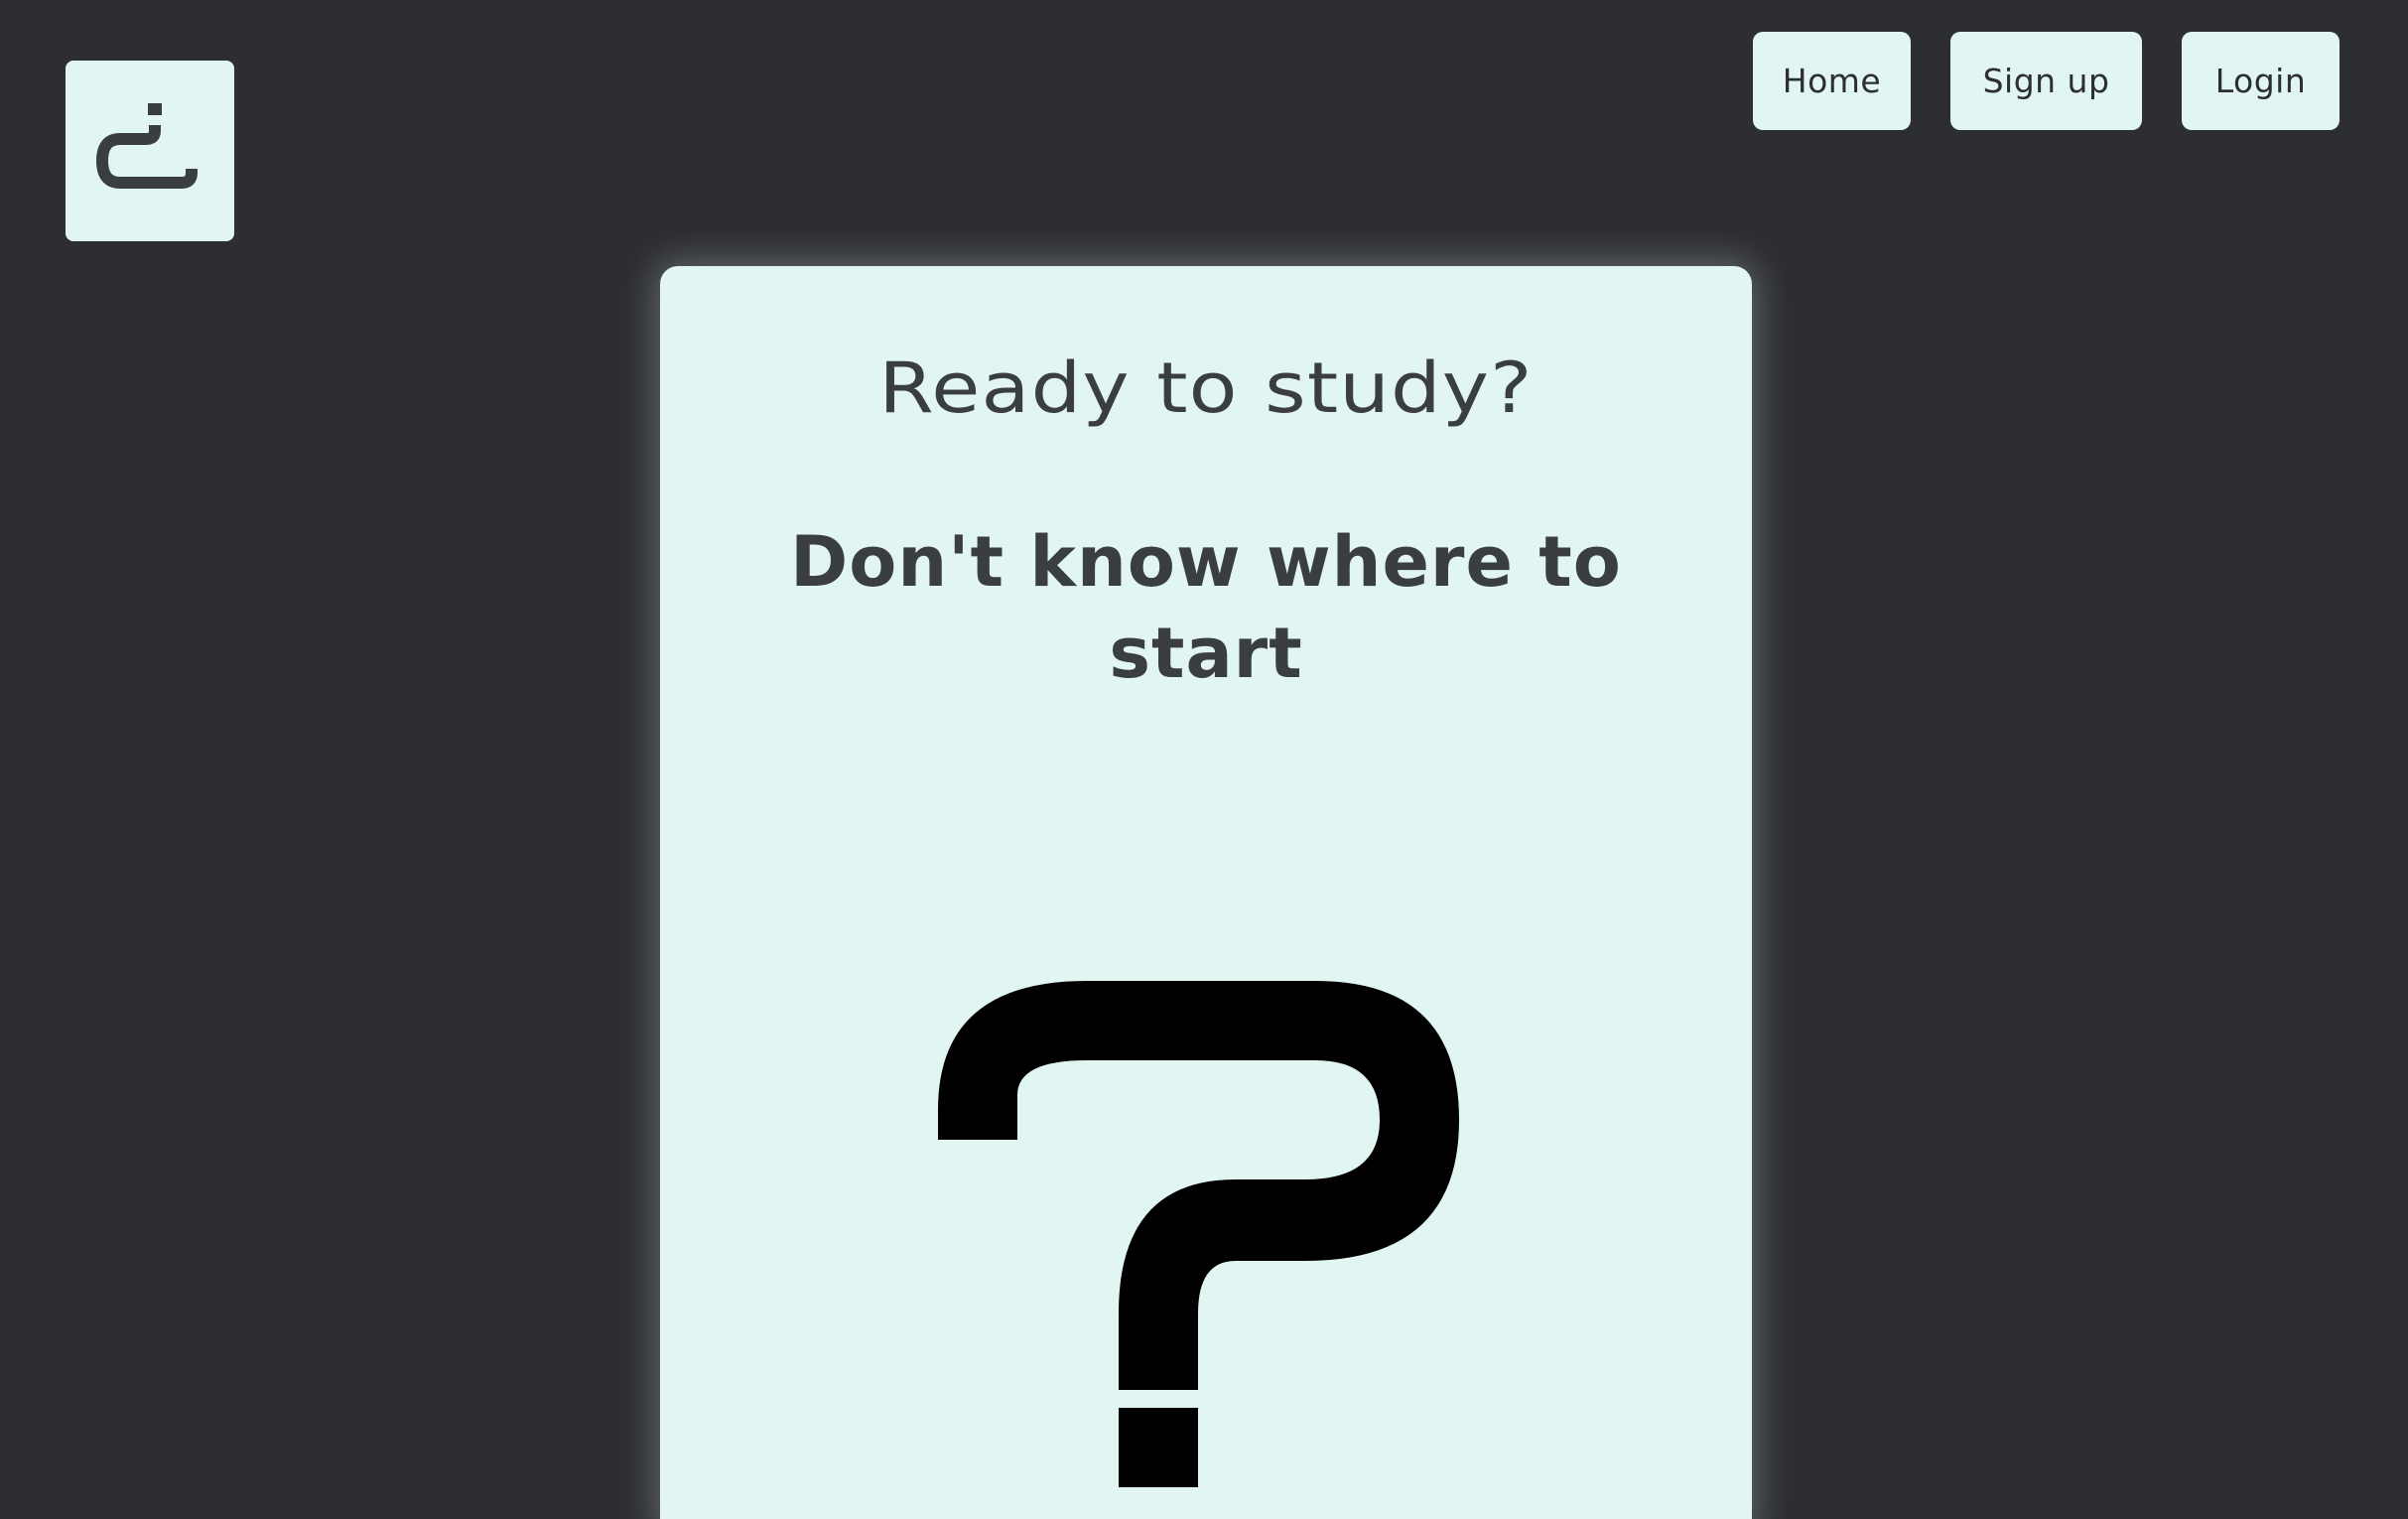  Describe the element at coordinates (2261, 81) in the screenshot. I see `login-button: Login` at that location.